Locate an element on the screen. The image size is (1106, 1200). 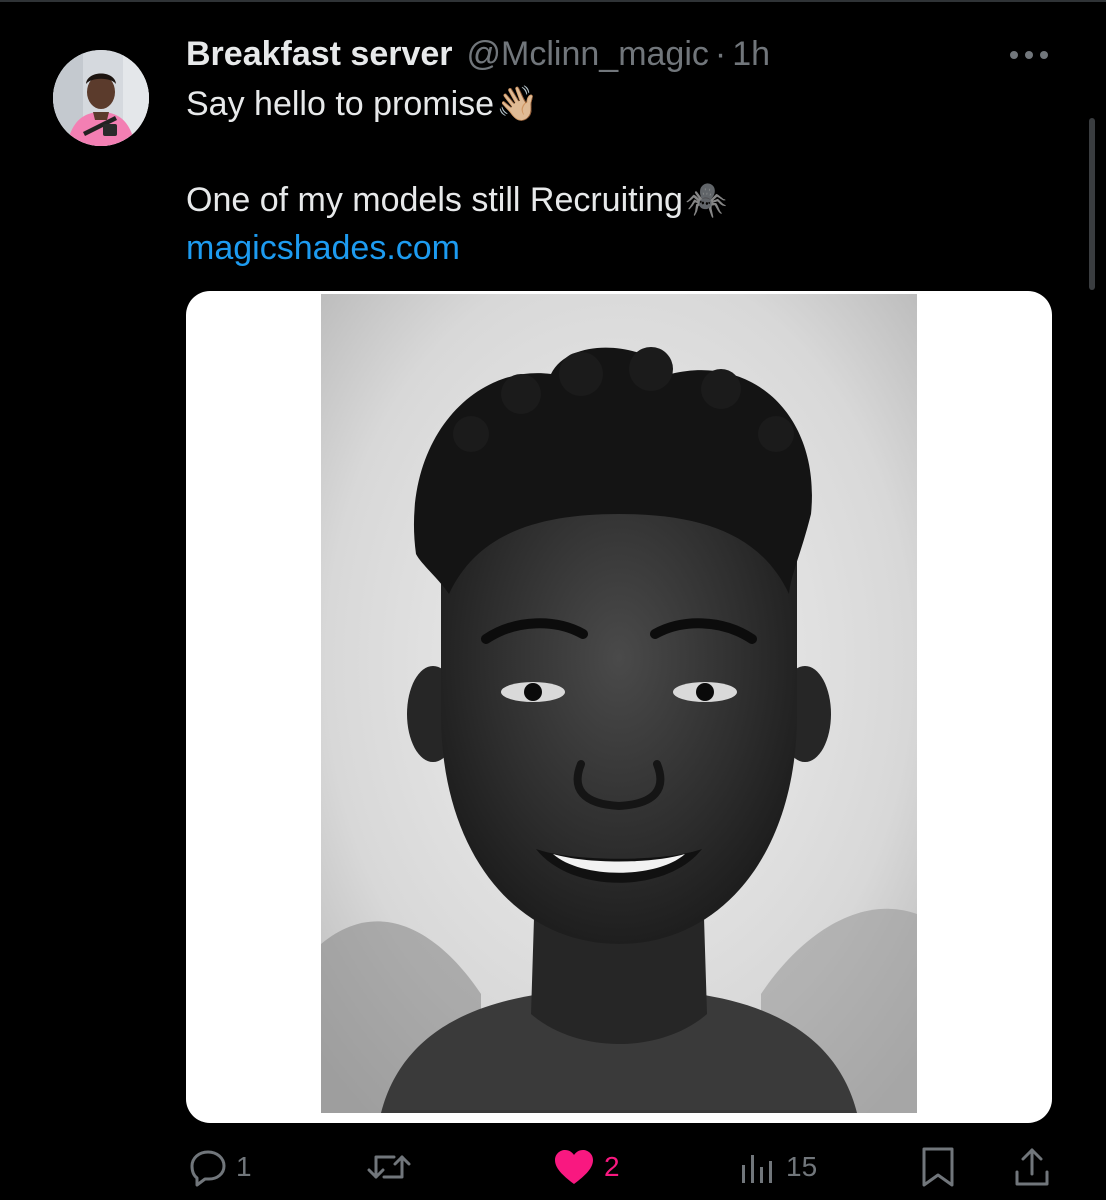
views-chart-icon is located at coordinates (757, 1169).